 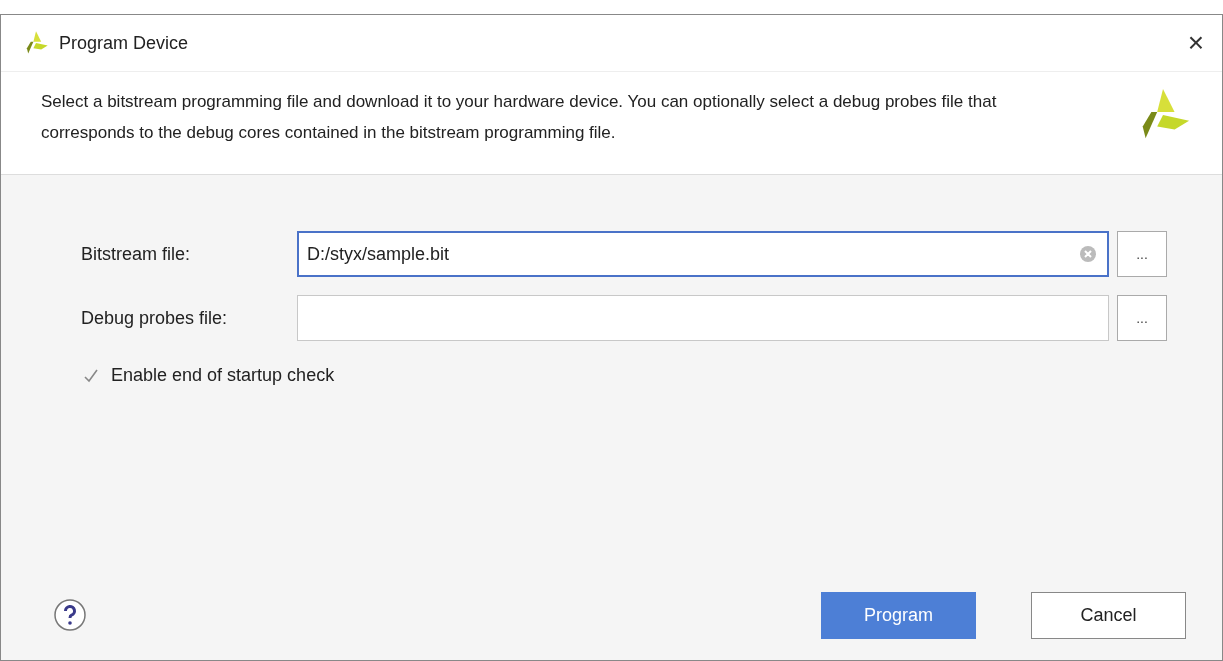 What do you see at coordinates (1088, 254) in the screenshot?
I see `clear-icon` at bounding box center [1088, 254].